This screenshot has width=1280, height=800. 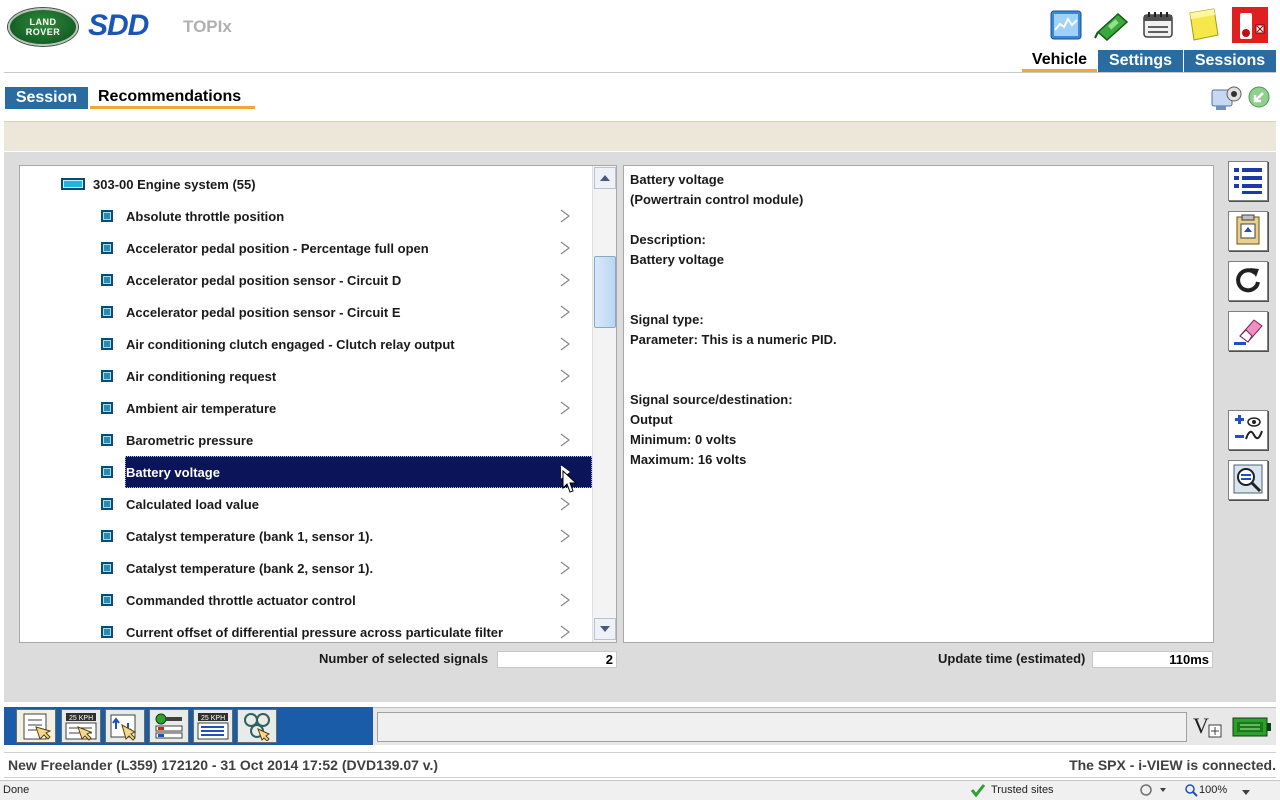 I want to click on notes-icon, so click(x=1203, y=25).